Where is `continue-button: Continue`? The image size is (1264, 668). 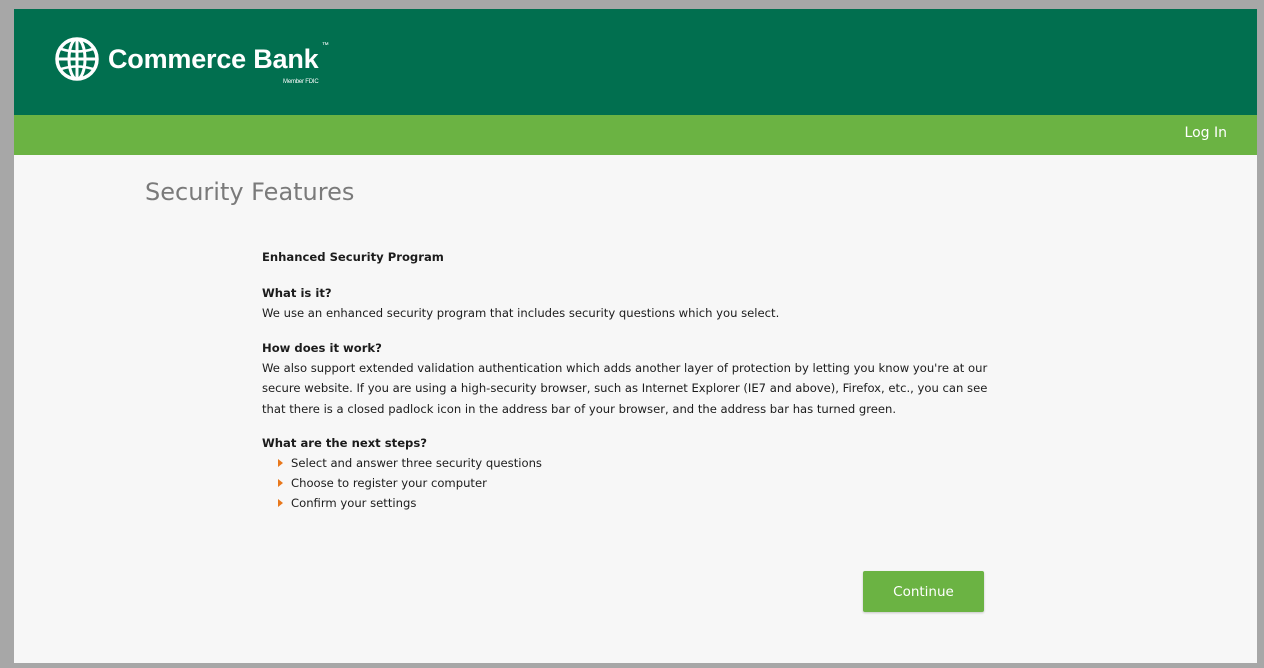 continue-button: Continue is located at coordinates (923, 591).